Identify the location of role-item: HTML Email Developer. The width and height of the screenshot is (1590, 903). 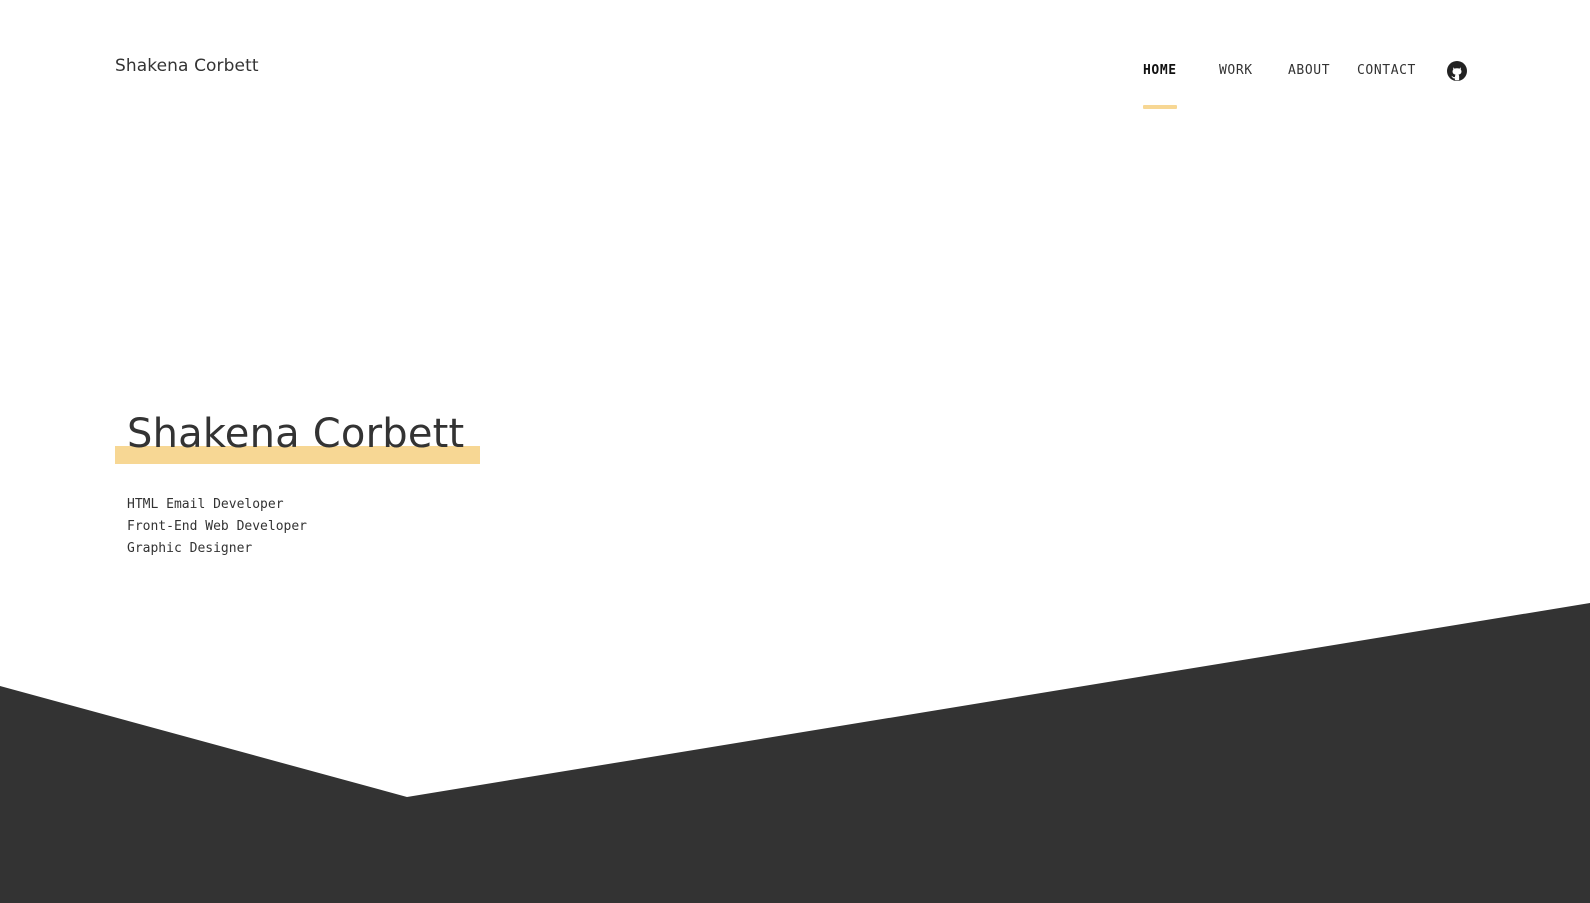
(205, 504).